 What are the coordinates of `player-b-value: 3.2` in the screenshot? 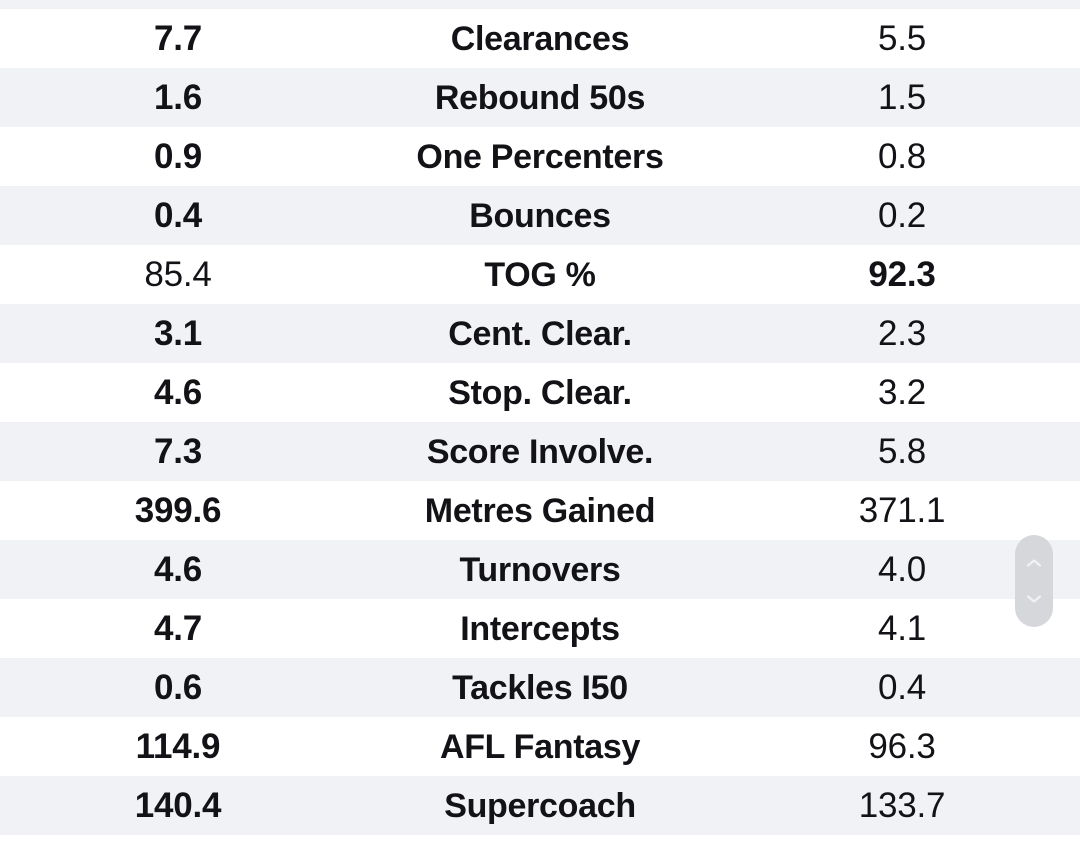 It's located at (902, 392).